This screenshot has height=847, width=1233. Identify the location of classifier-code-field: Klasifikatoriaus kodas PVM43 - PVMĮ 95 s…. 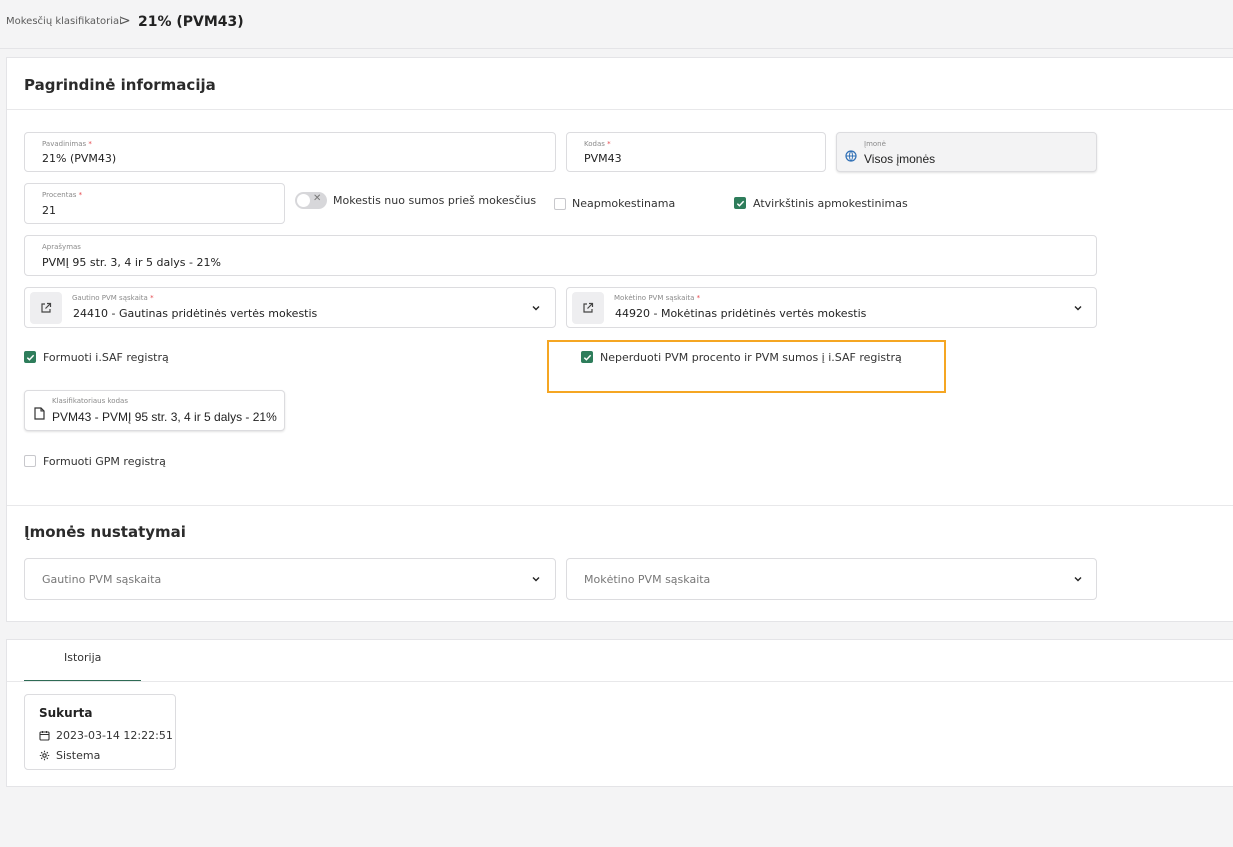
(154, 410).